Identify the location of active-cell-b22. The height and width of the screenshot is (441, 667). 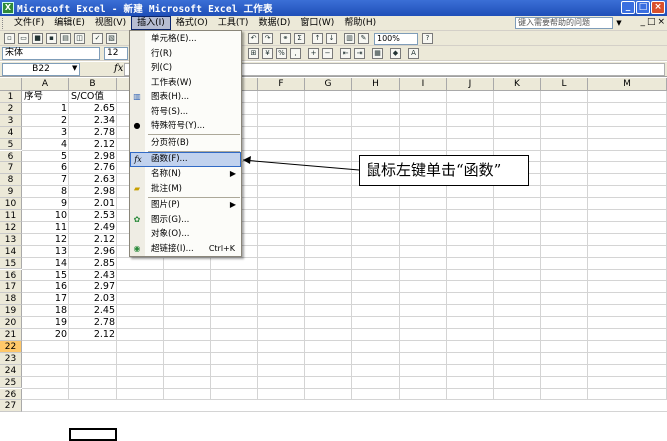
(93, 434).